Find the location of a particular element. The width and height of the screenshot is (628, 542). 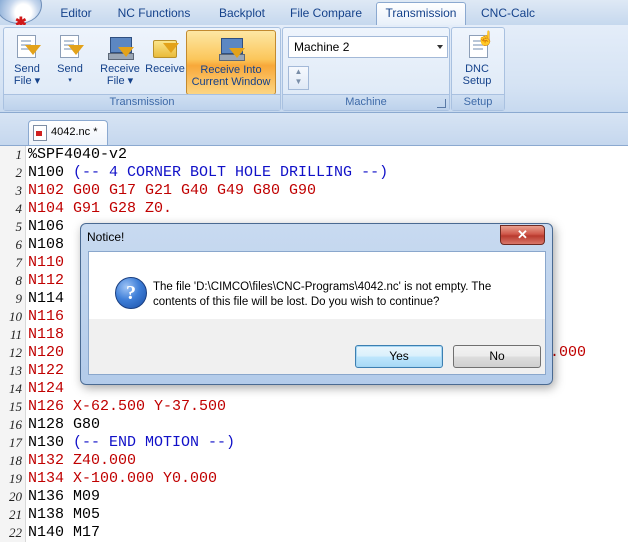

code-text: N104 G91 G28 Z0. is located at coordinates (100, 208).